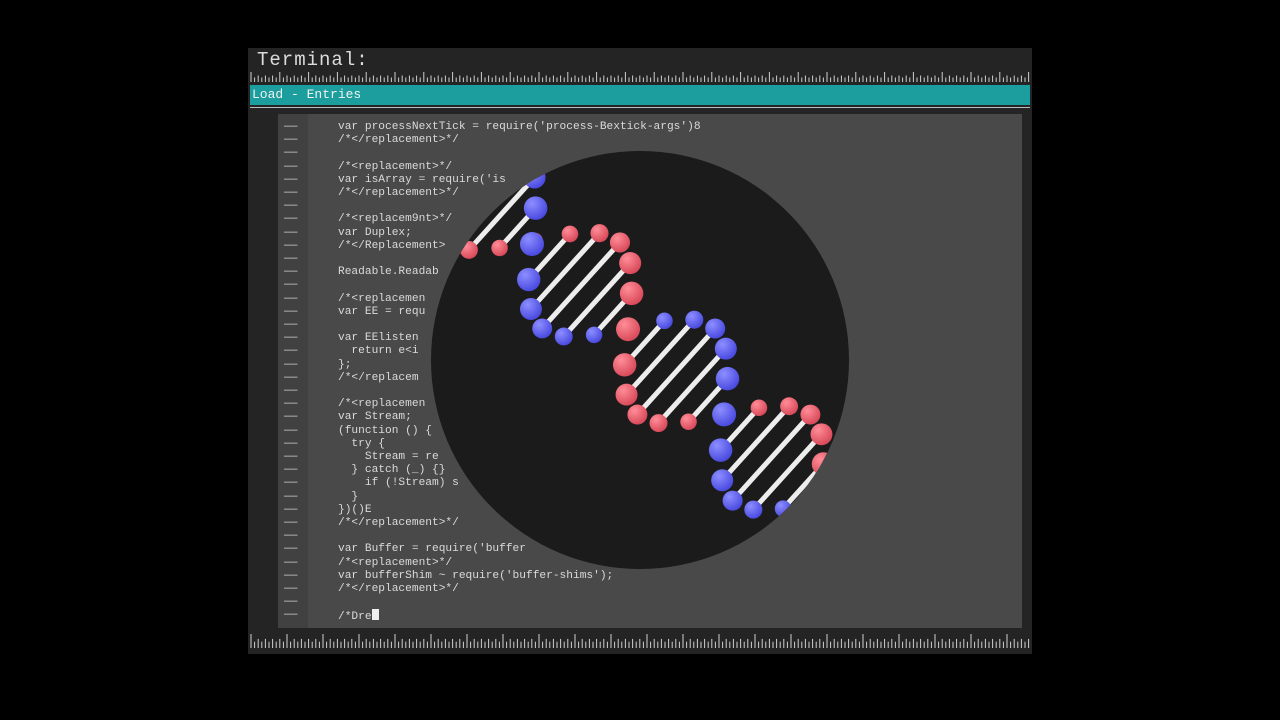  I want to click on code-text: /*</replacem, so click(378, 377).